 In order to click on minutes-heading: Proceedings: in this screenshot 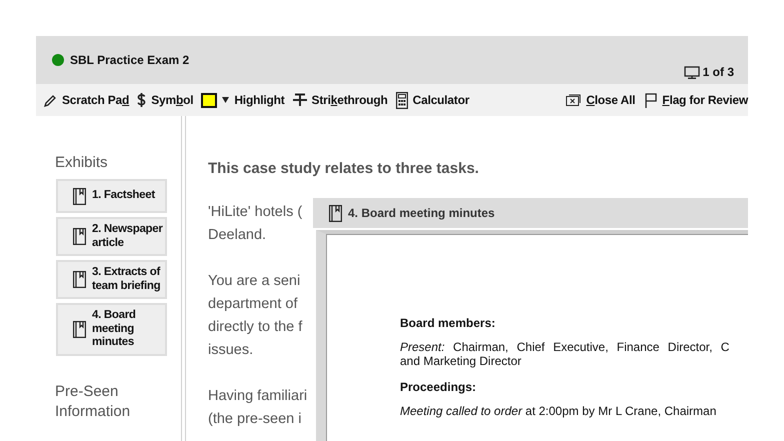, I will do `click(439, 387)`.